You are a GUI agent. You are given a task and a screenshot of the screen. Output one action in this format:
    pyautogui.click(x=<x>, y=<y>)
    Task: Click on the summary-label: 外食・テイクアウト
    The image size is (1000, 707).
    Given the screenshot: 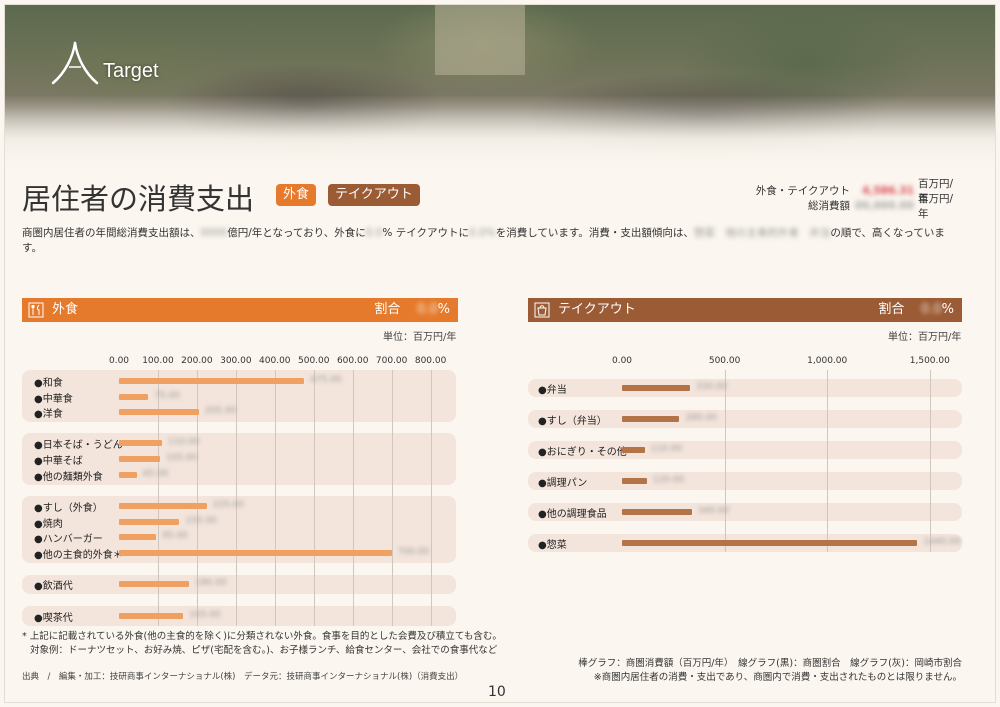 What is the action you would take?
    pyautogui.click(x=802, y=191)
    